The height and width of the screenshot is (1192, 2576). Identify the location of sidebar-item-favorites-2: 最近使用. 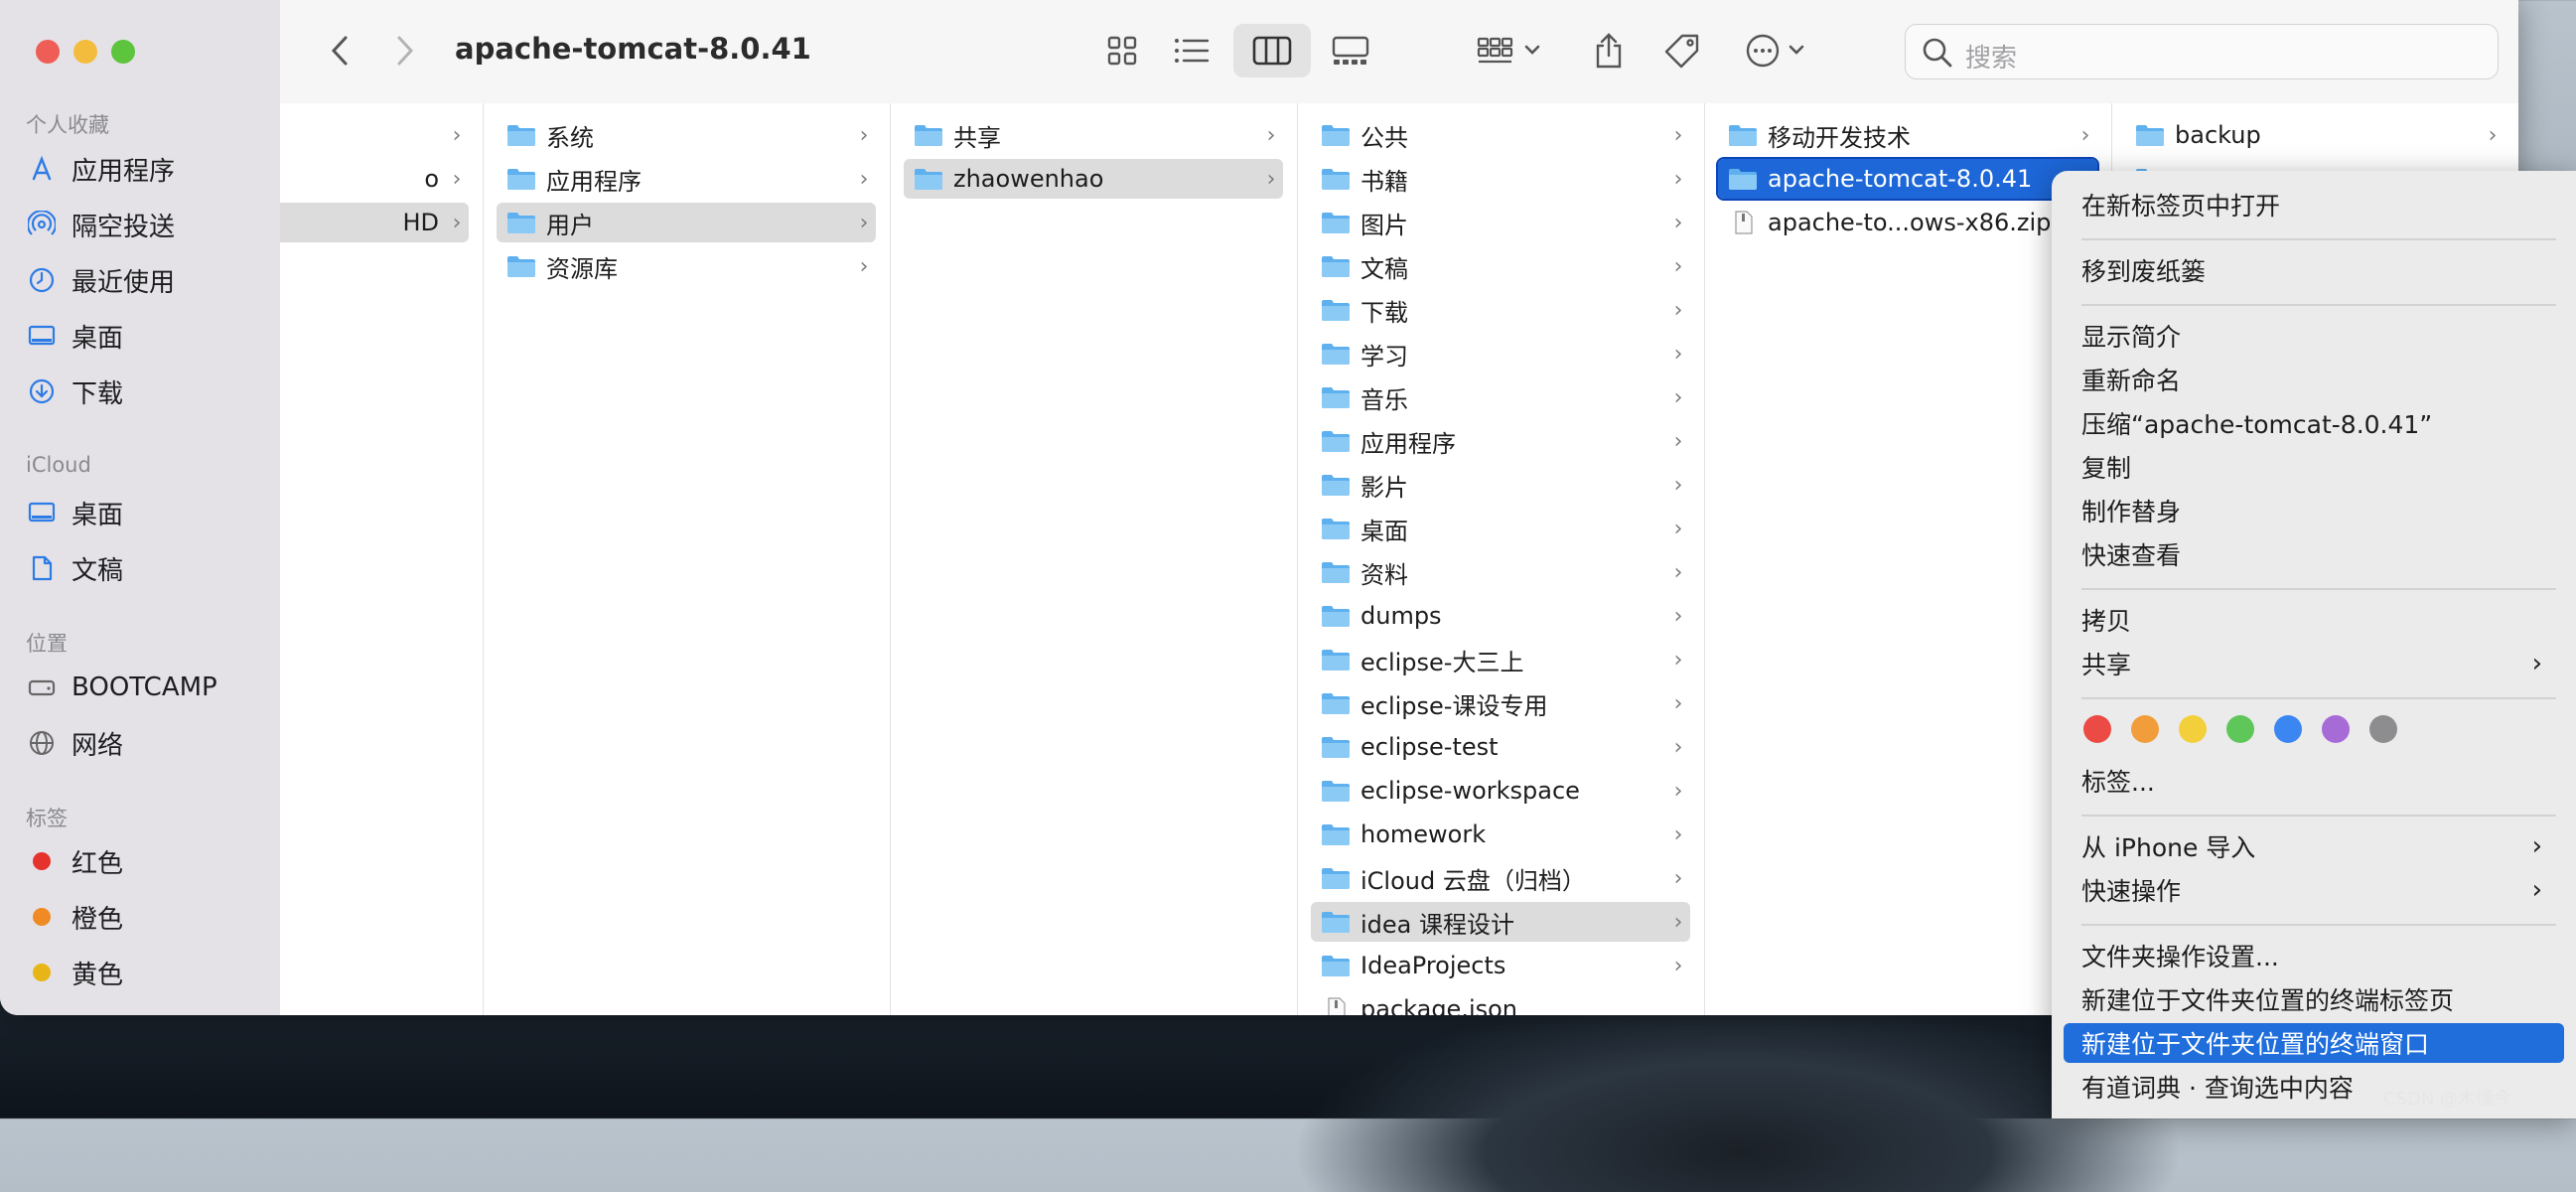
(101, 280).